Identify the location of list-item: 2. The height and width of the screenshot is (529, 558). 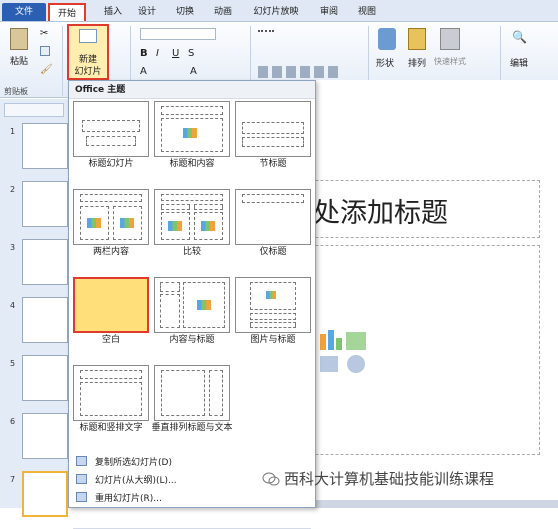
(35, 207).